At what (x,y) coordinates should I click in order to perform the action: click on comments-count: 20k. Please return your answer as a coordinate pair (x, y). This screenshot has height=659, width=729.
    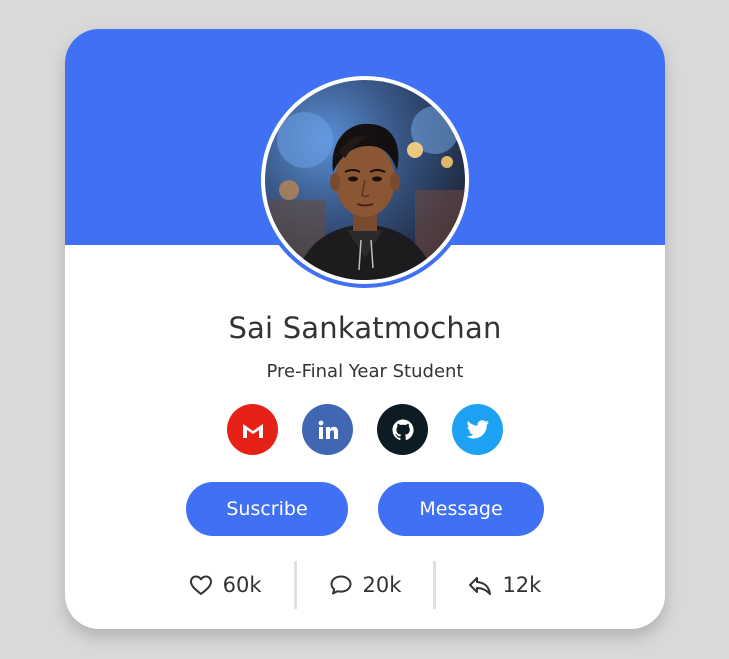
    Looking at the image, I should click on (382, 585).